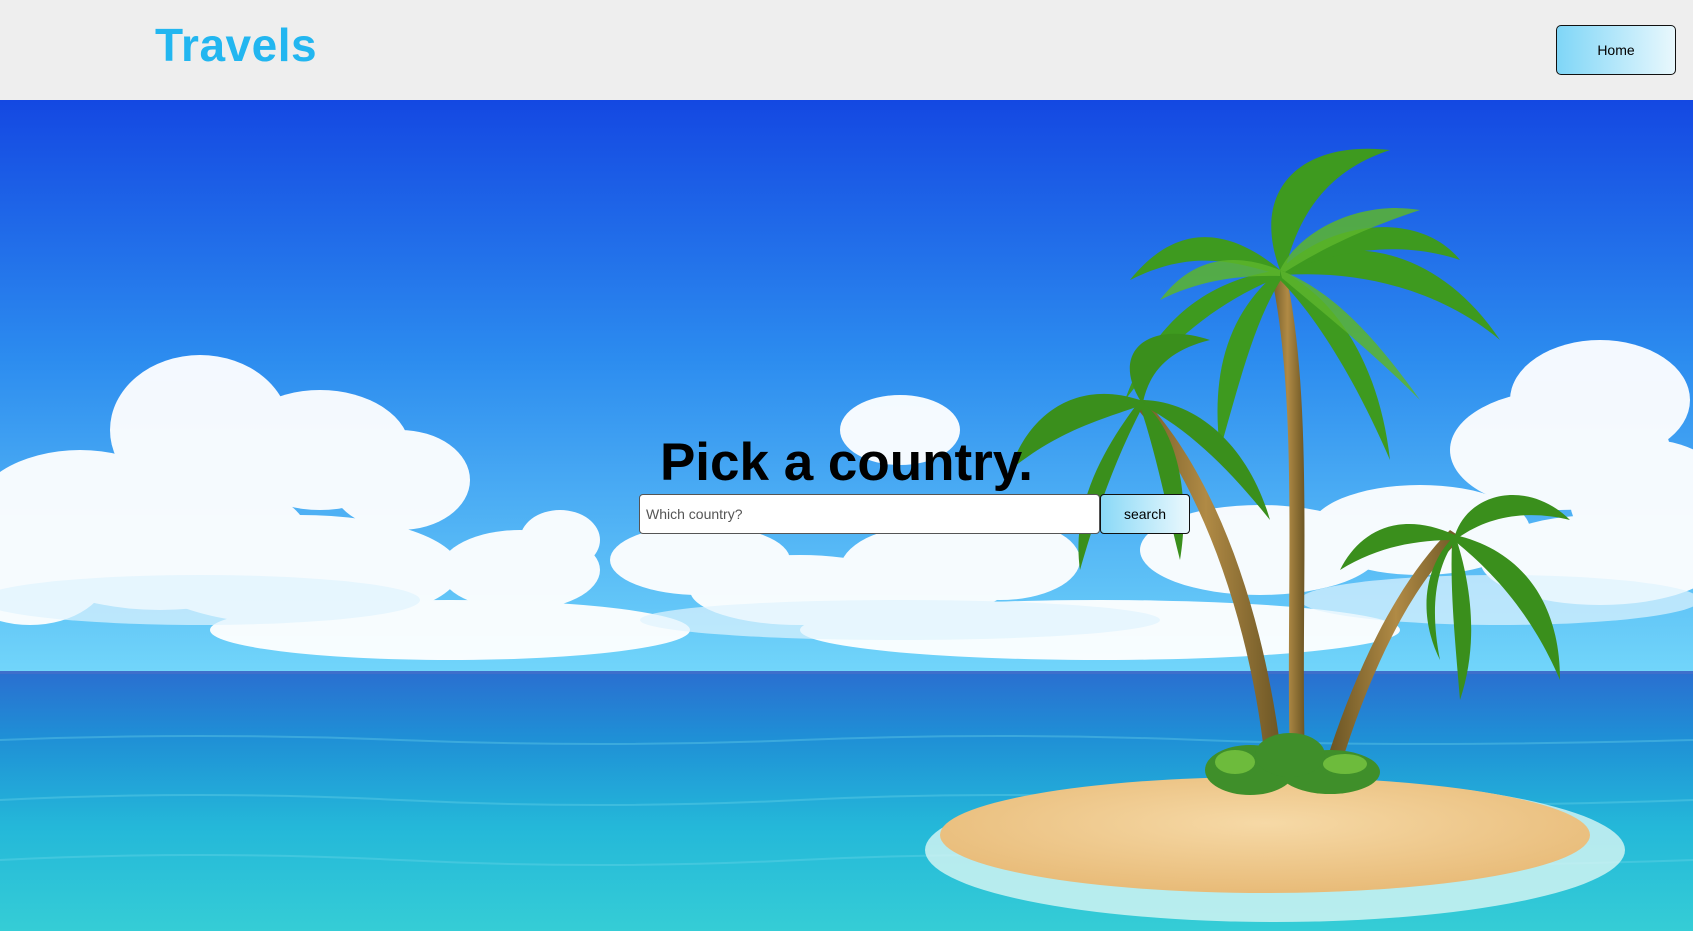 This screenshot has width=1693, height=931. What do you see at coordinates (1145, 514) in the screenshot?
I see `search-button: search` at bounding box center [1145, 514].